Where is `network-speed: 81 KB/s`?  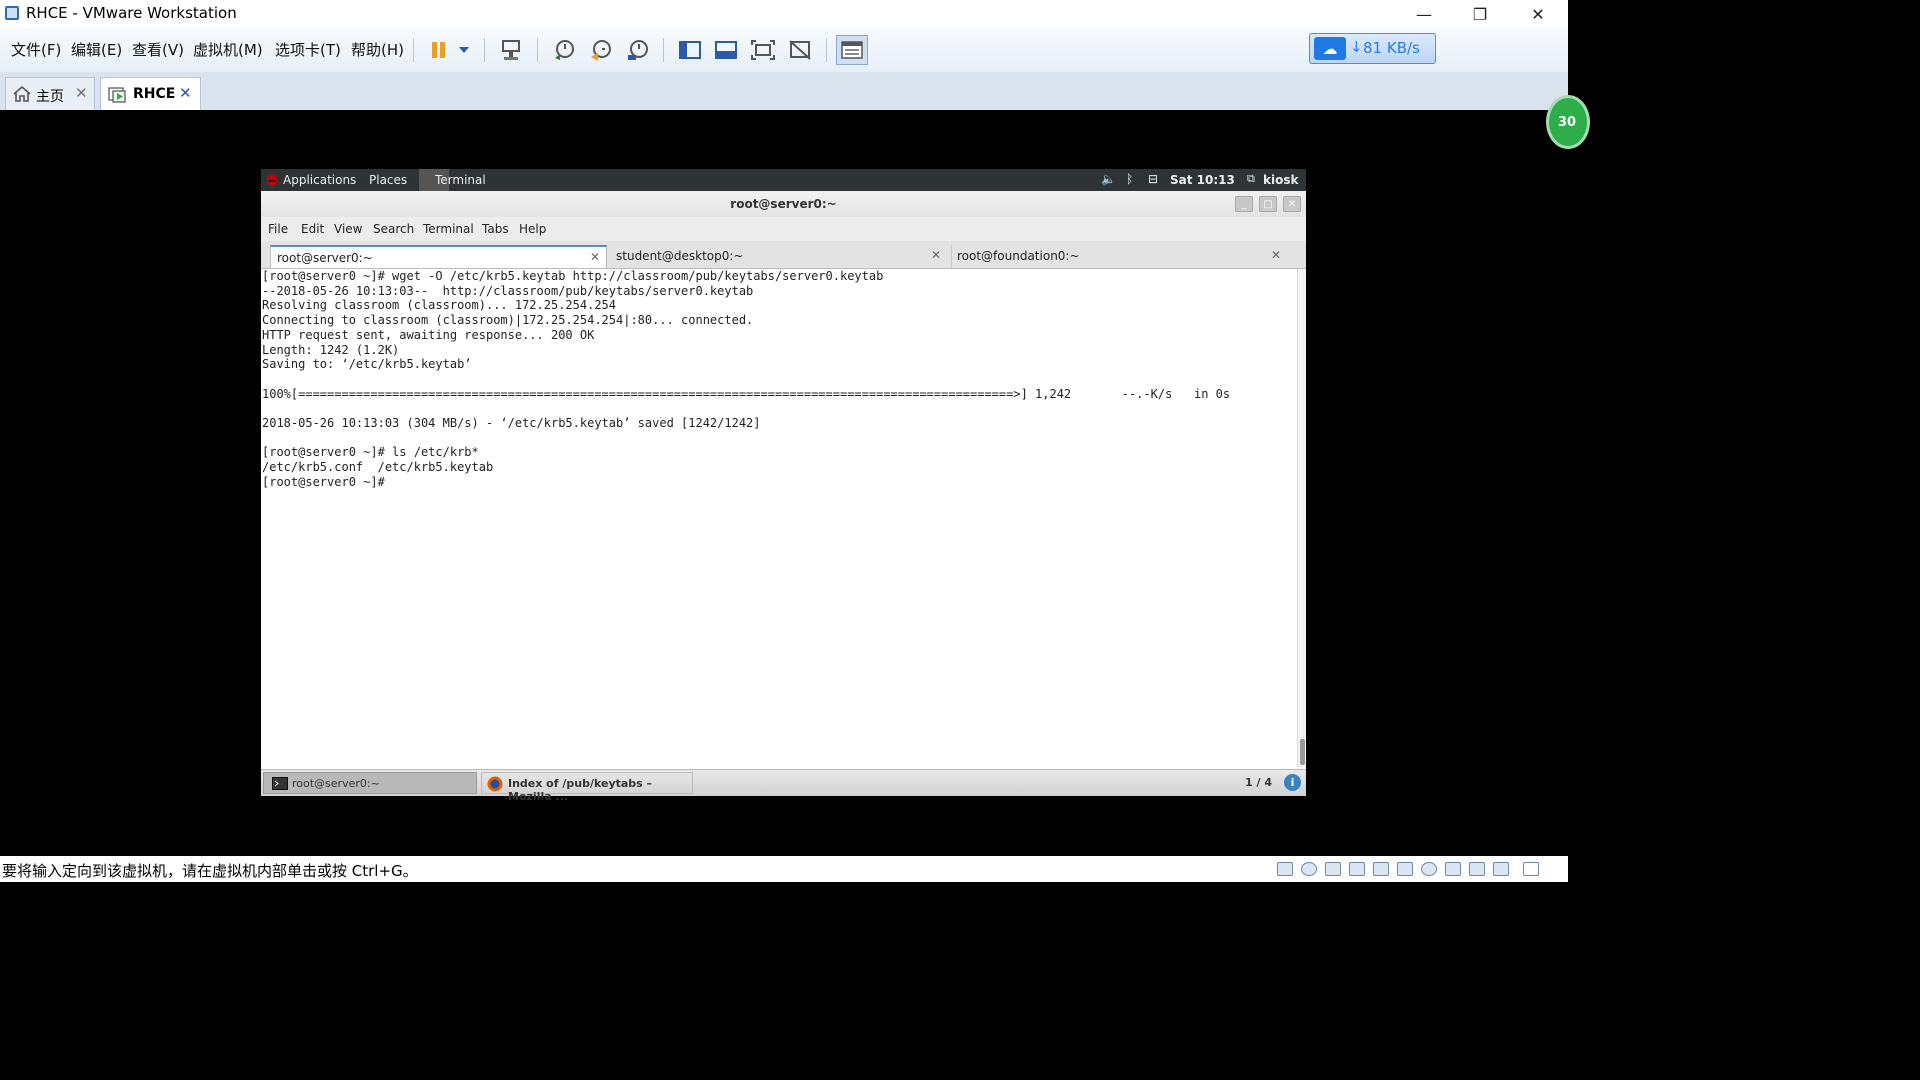
network-speed: 81 KB/s is located at coordinates (1391, 48).